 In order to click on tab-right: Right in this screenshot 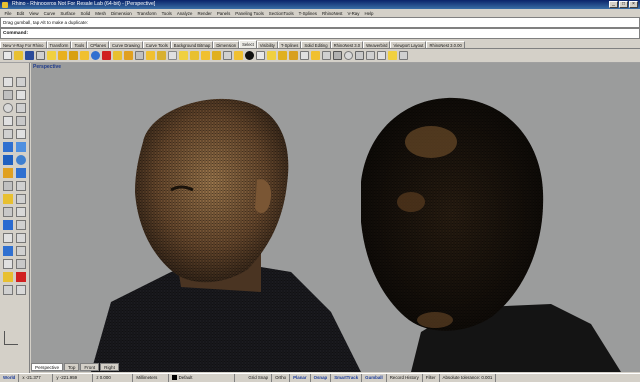, I will do `click(109, 367)`.